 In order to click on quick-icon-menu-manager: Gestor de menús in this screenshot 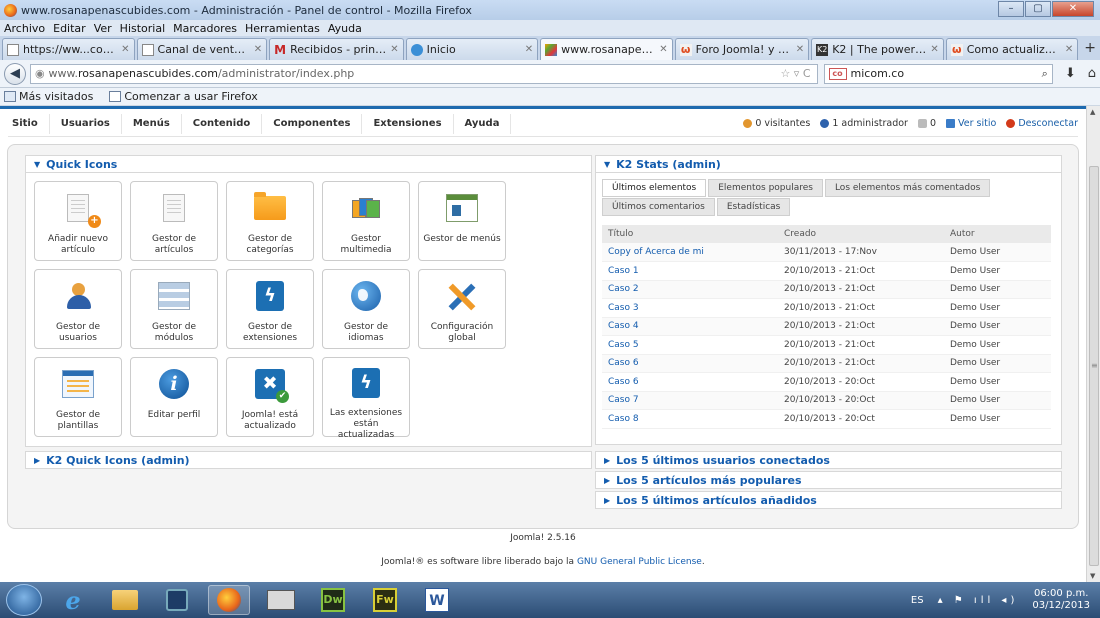, I will do `click(462, 221)`.